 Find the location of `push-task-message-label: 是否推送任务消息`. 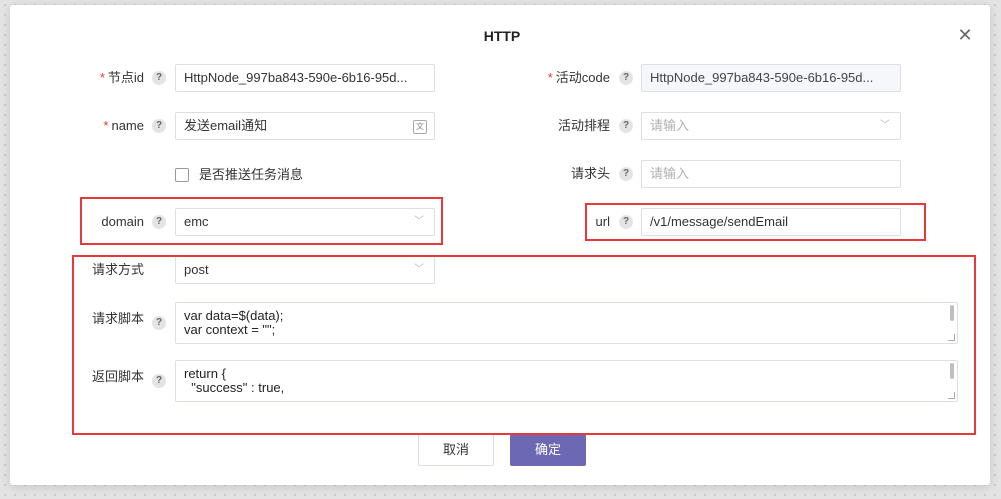

push-task-message-label: 是否推送任务消息 is located at coordinates (251, 174).